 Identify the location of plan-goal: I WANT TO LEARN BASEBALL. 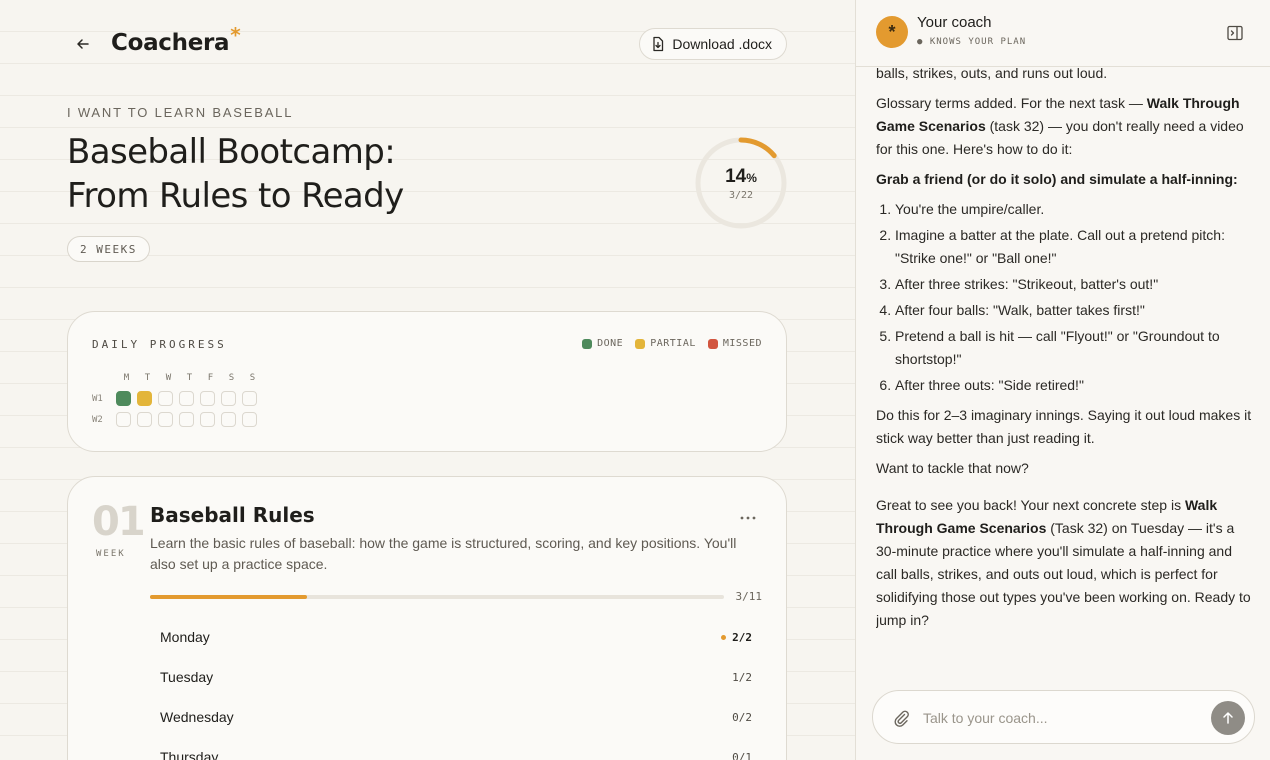
(180, 112).